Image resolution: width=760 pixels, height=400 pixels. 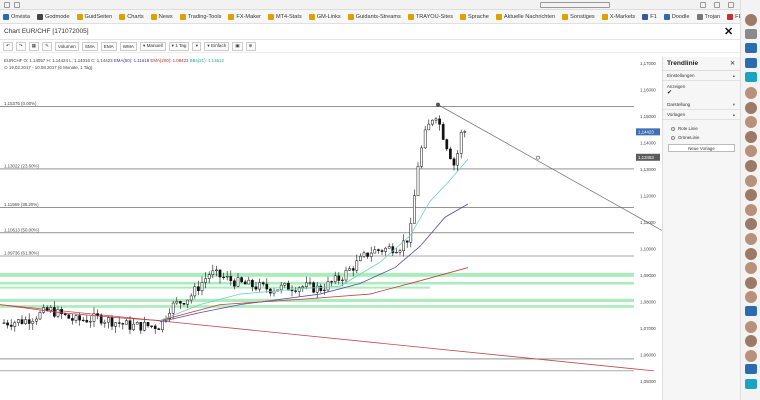 What do you see at coordinates (648, 249) in the screenshot?
I see `y-tick-label: 1,10000` at bounding box center [648, 249].